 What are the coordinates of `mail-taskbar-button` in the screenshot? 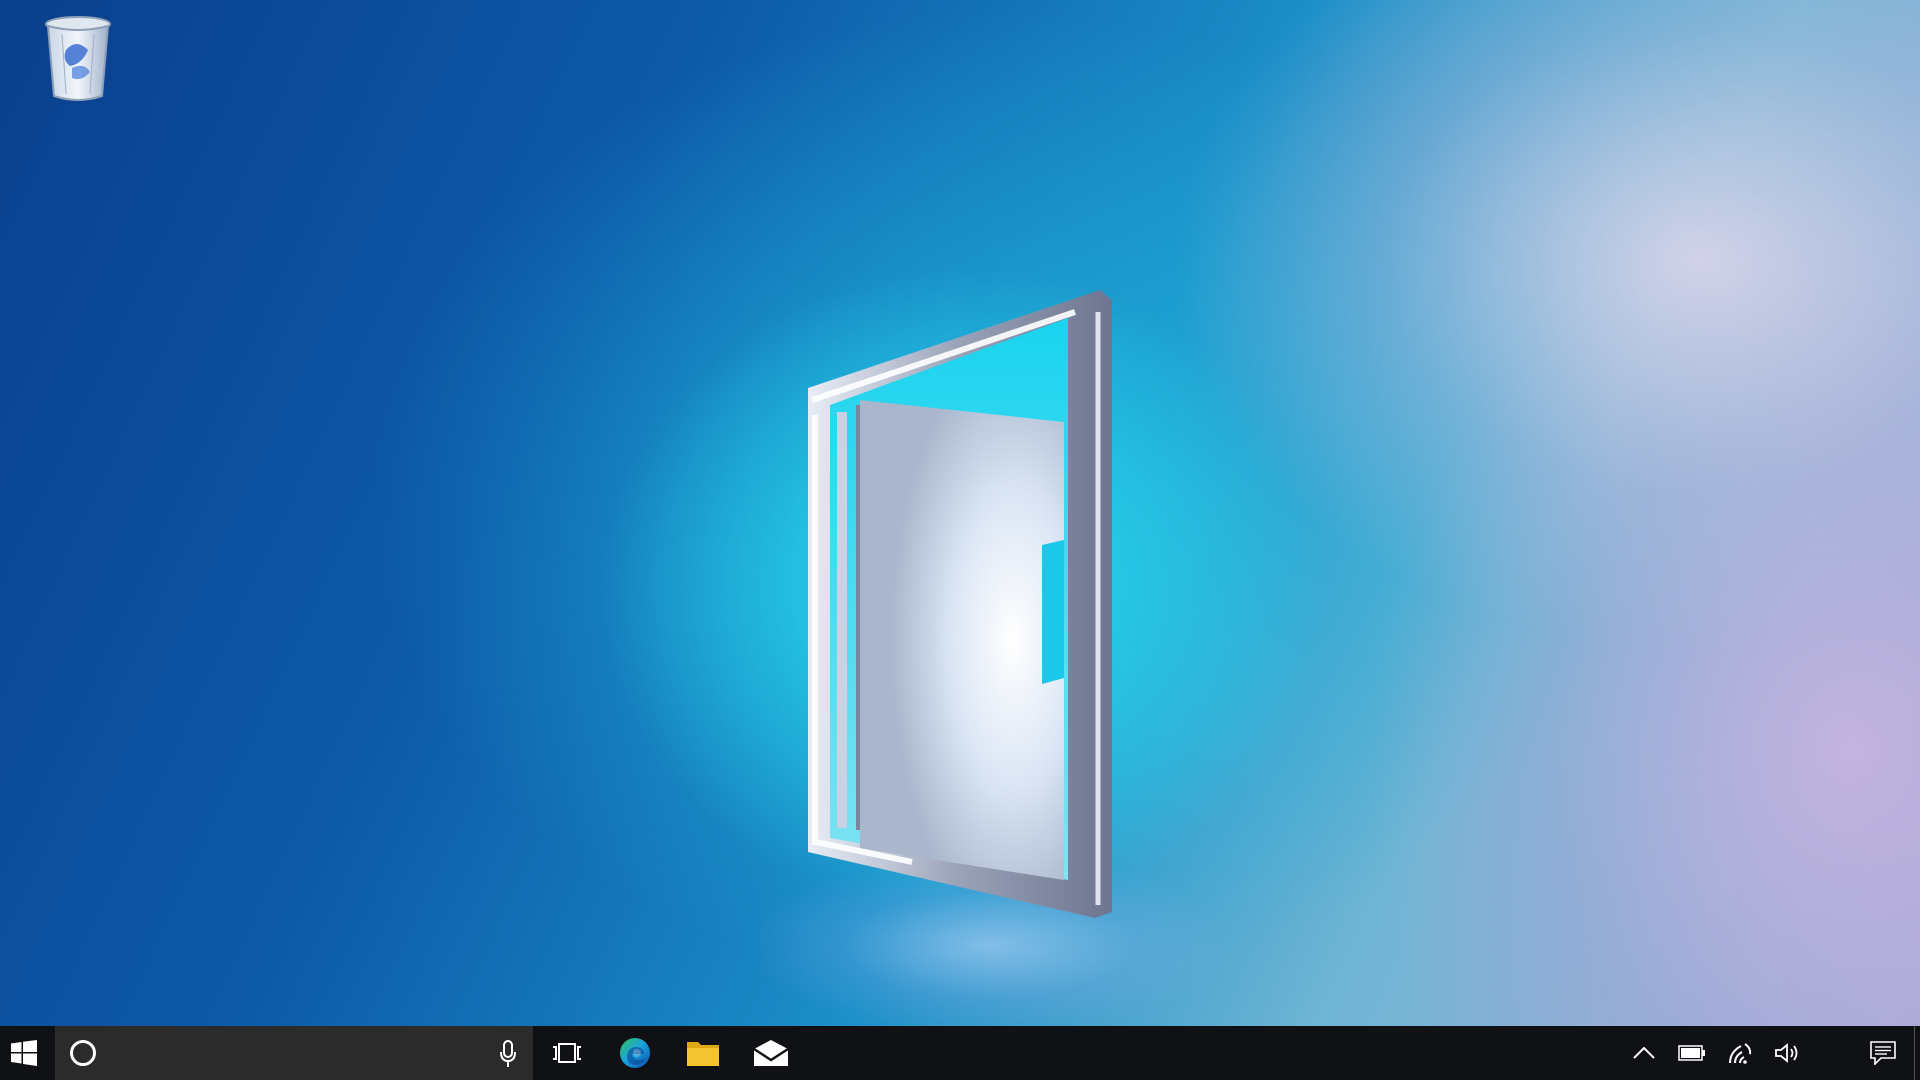 It's located at (771, 1053).